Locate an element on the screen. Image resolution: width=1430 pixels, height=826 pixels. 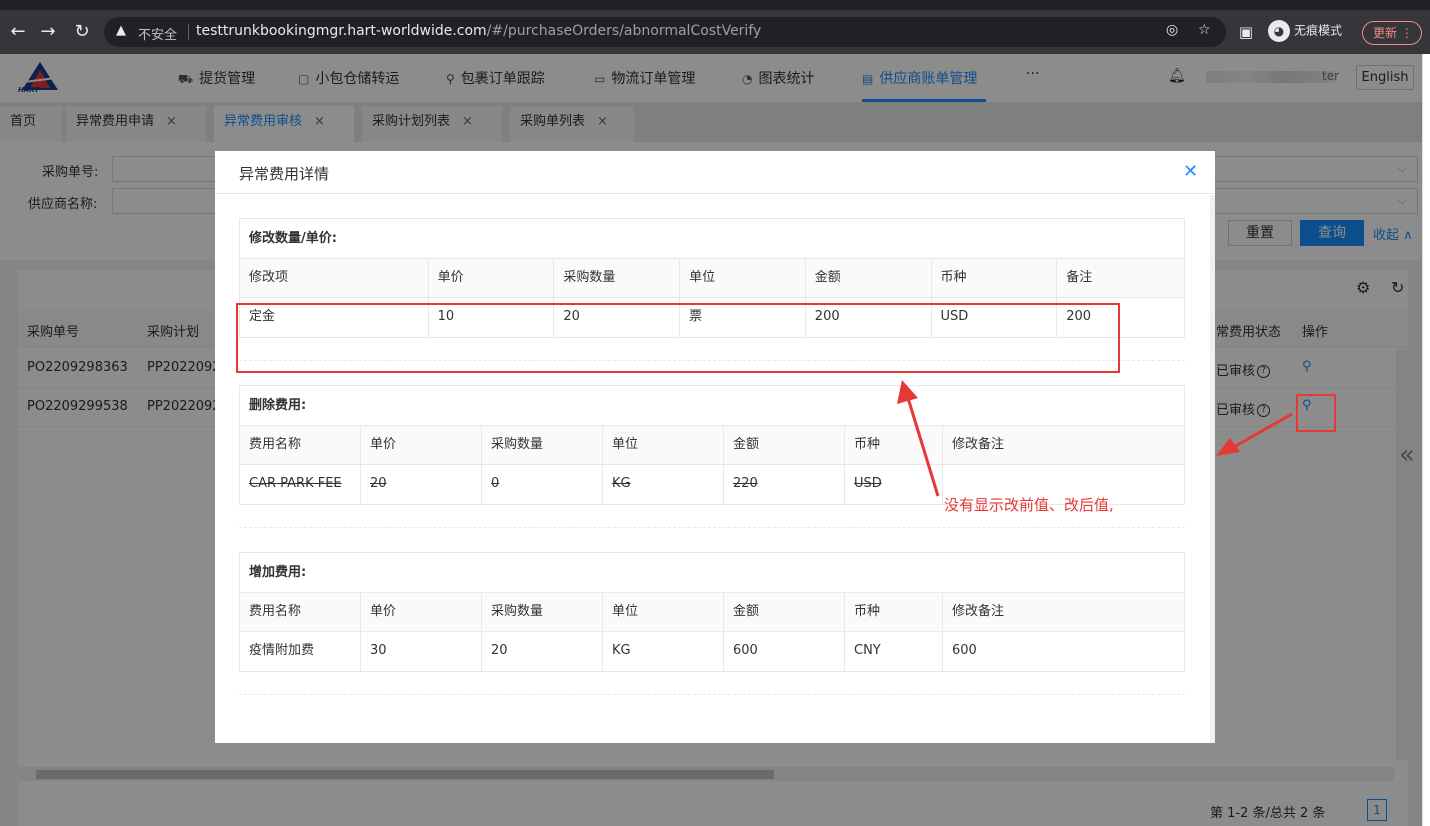
add-table-row: 疫情附加费 30 20 KG 600 CNY 600 is located at coordinates (712, 651).